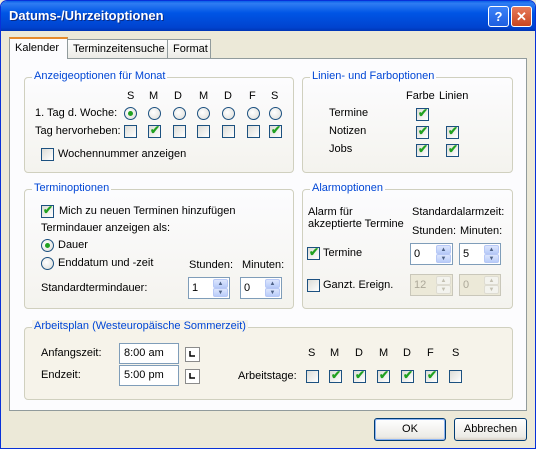 This screenshot has height=449, width=536. I want to click on tab-kalender: Kalender, so click(38, 48).